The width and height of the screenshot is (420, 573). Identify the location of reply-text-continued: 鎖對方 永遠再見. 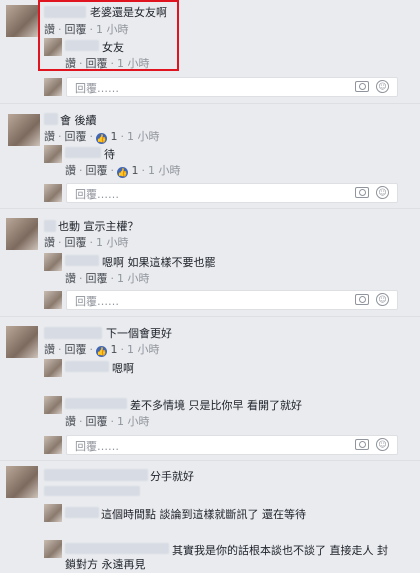
(105, 564).